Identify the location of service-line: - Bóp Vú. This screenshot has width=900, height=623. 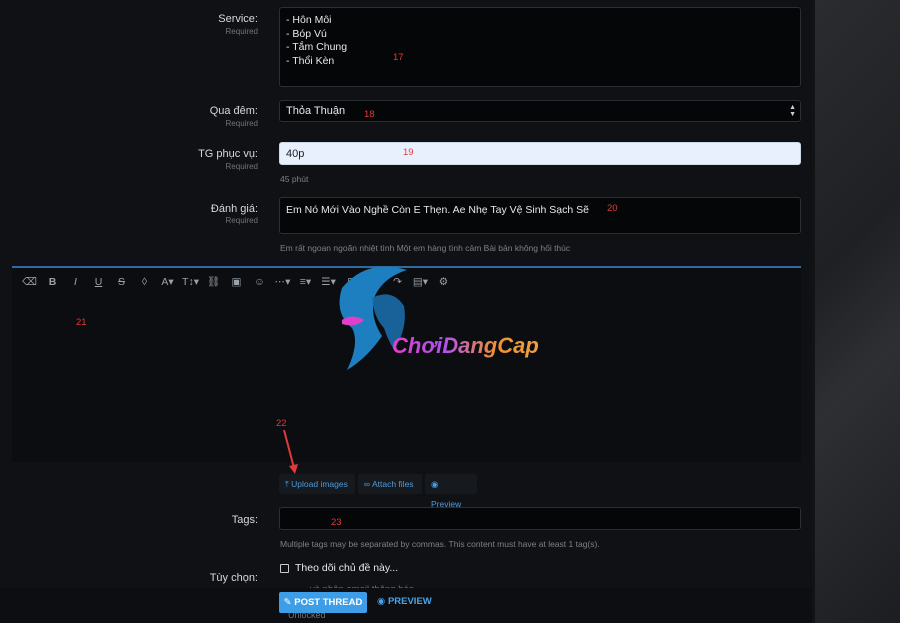
(306, 33).